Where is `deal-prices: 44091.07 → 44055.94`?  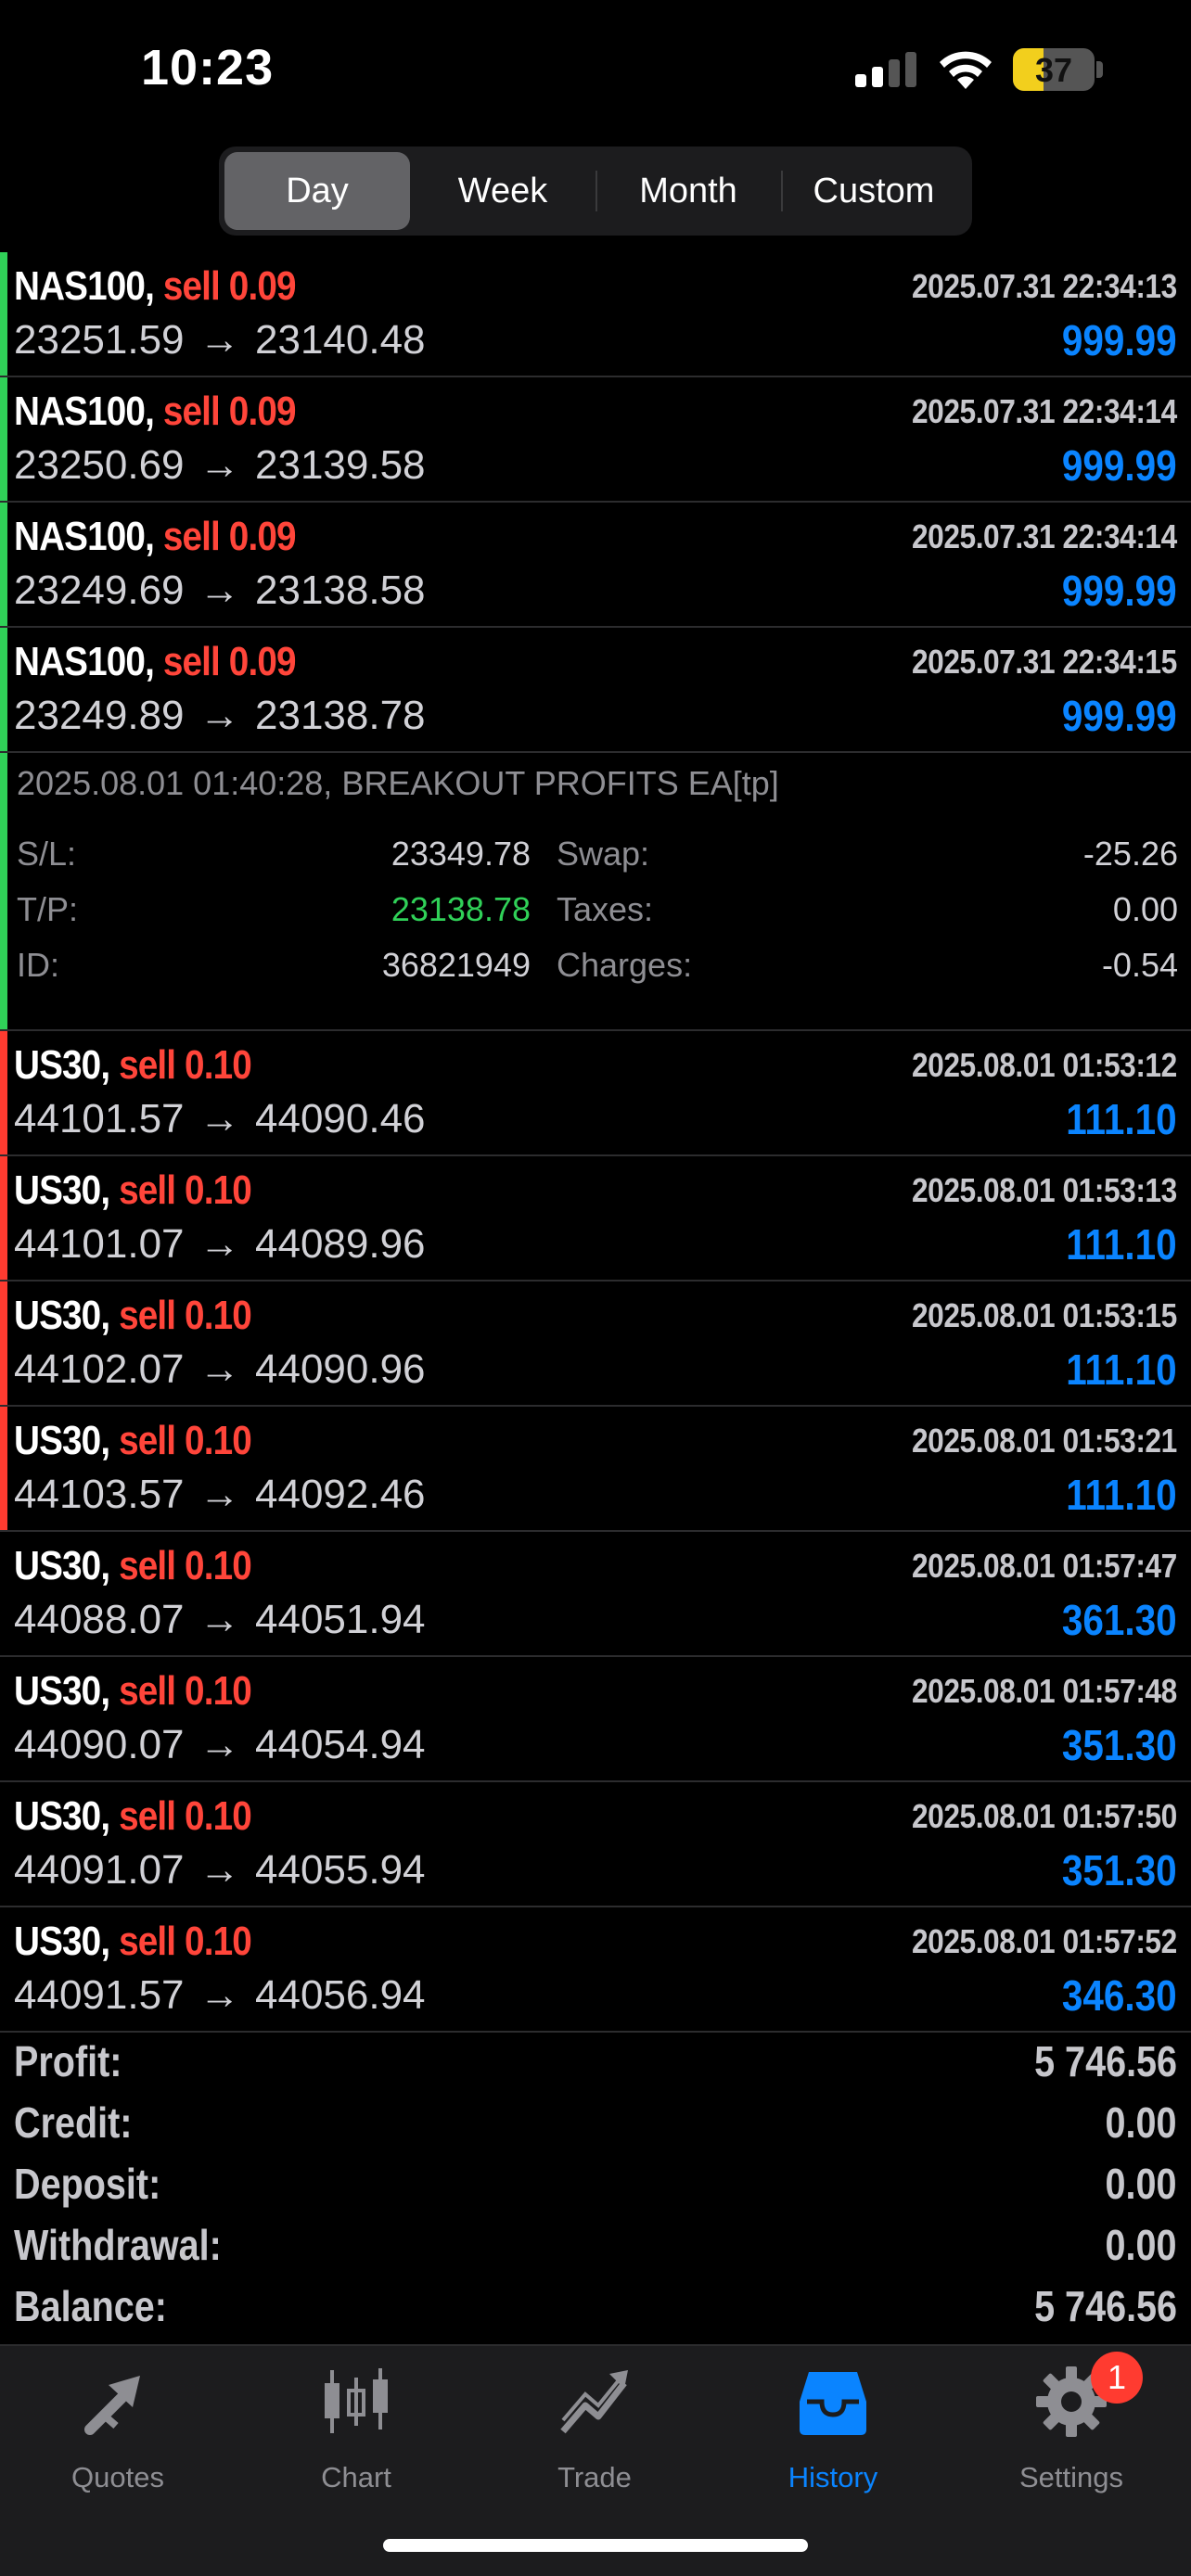 deal-prices: 44091.07 → 44055.94 is located at coordinates (220, 1870).